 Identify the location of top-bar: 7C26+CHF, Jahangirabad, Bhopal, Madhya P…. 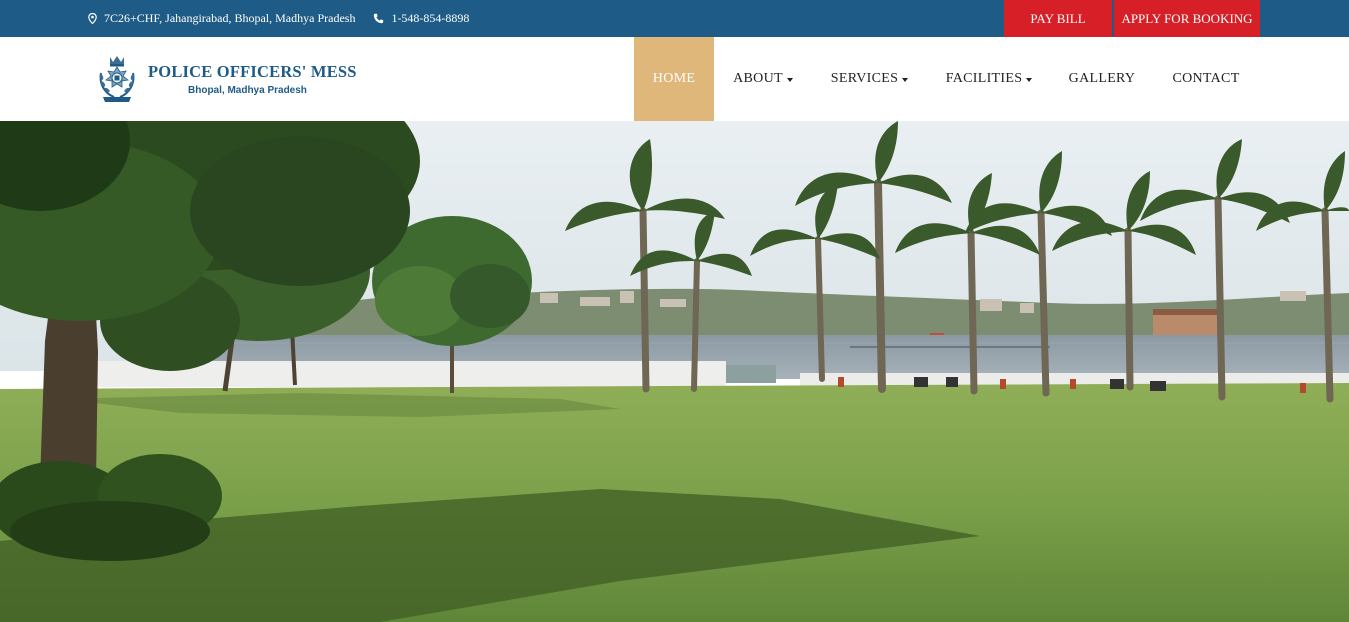
(674, 18).